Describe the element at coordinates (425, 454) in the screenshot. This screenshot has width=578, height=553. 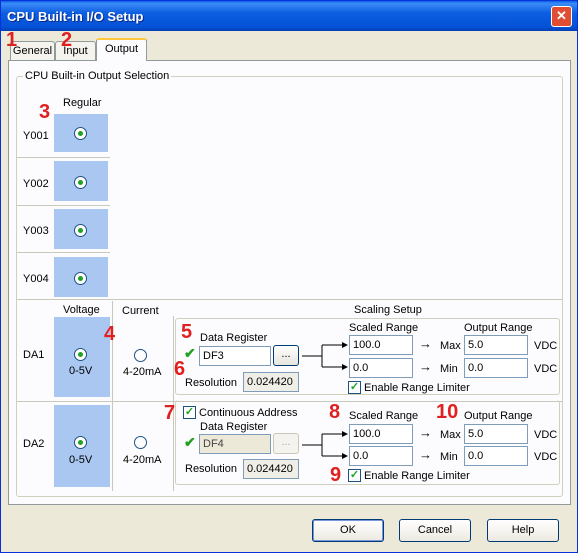
I see `da2-min-arrow-icon: →` at that location.